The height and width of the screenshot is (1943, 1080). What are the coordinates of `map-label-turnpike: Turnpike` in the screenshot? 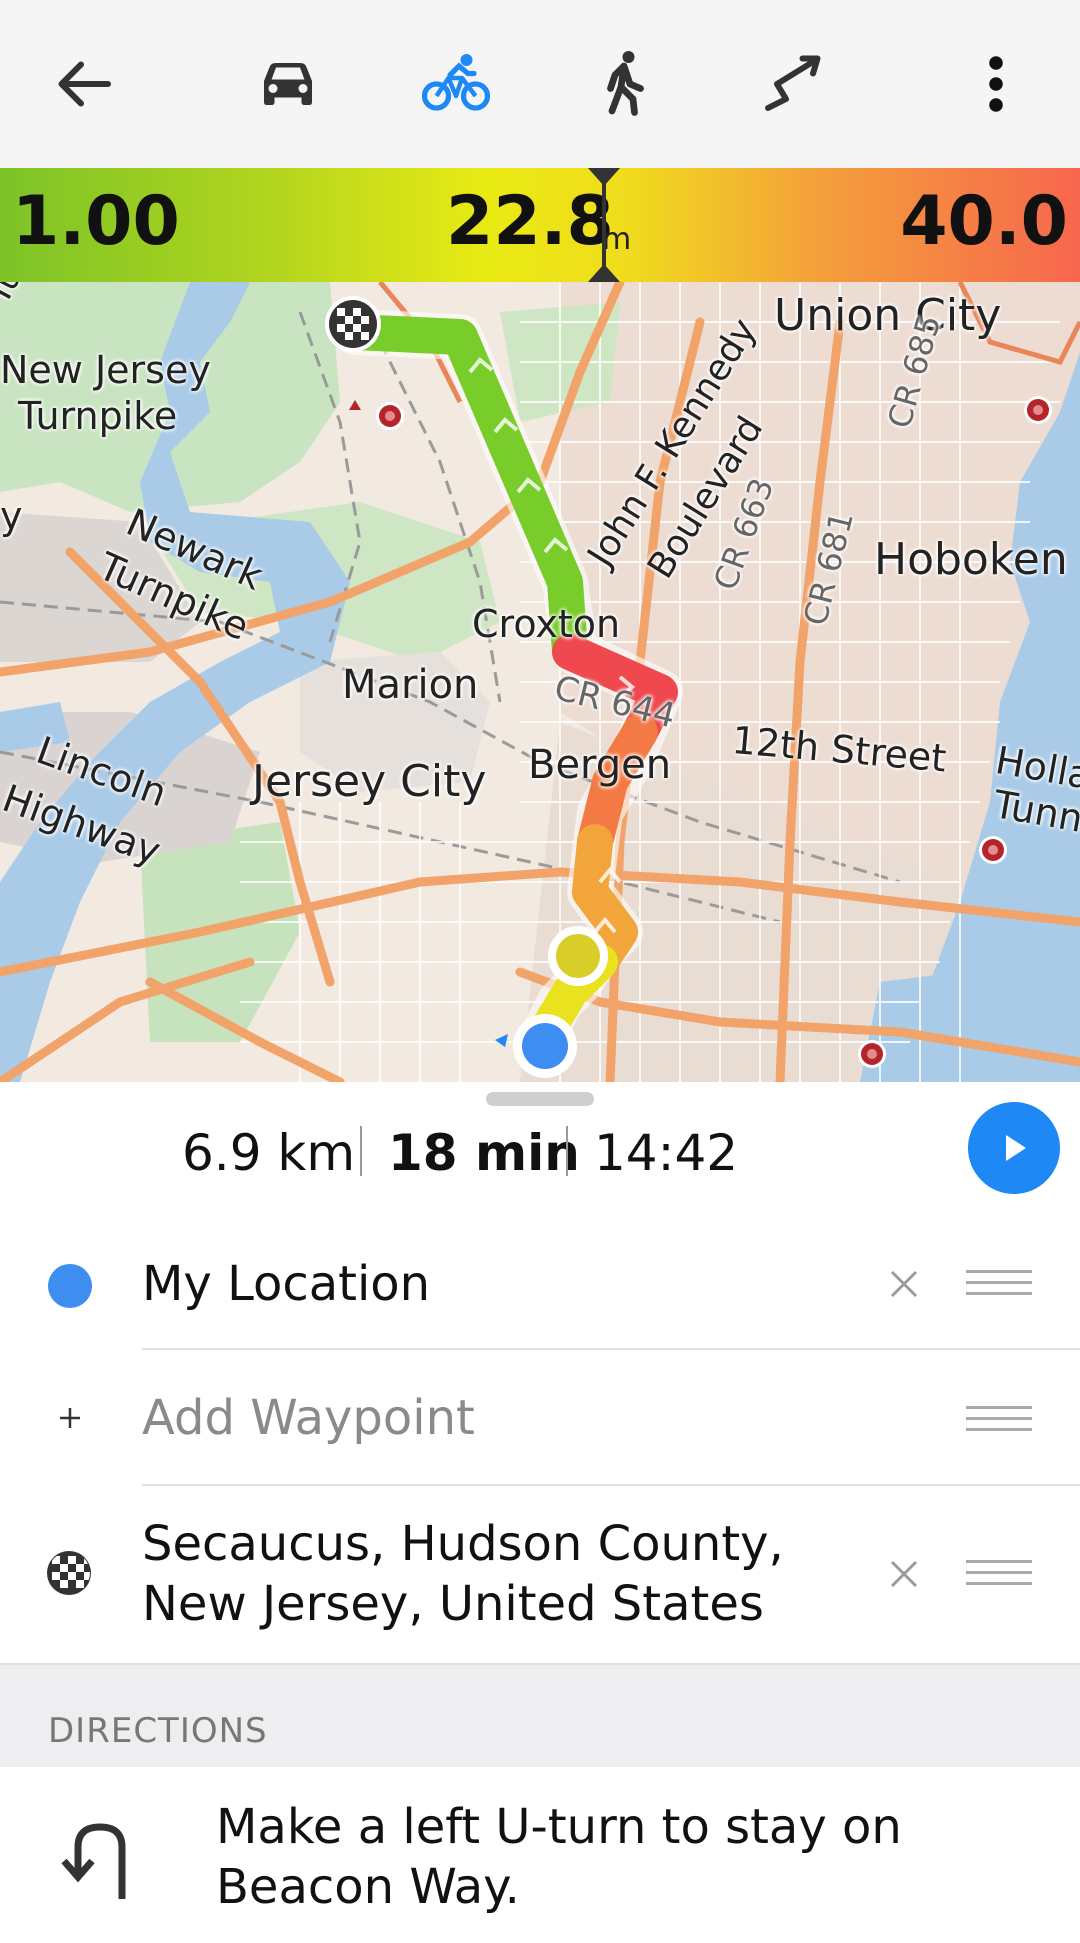 It's located at (98, 416).